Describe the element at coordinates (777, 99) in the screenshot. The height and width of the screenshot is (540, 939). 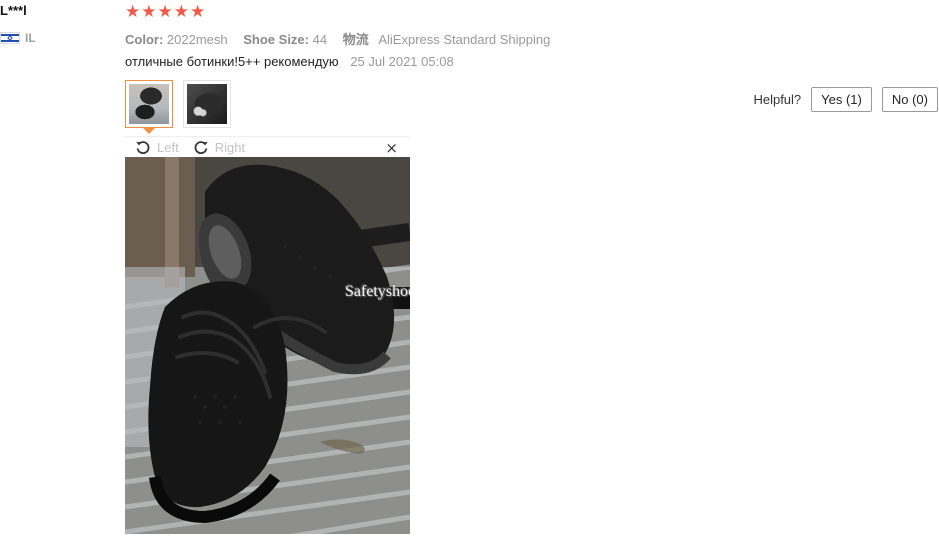
I see `helpful-question: Helpful?` at that location.